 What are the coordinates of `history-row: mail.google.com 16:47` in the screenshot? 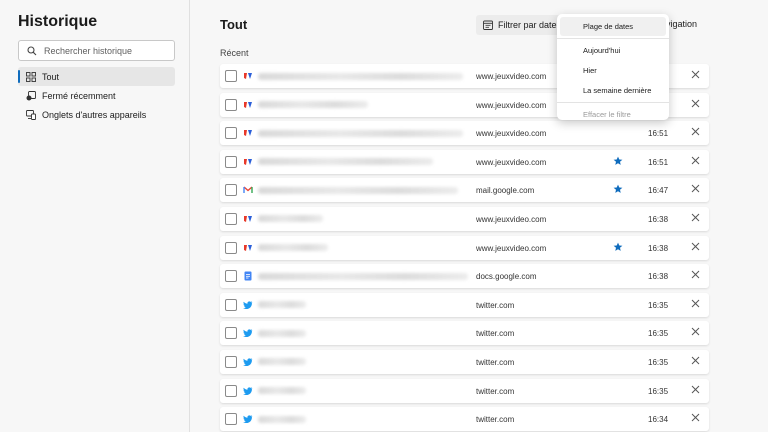 It's located at (464, 190).